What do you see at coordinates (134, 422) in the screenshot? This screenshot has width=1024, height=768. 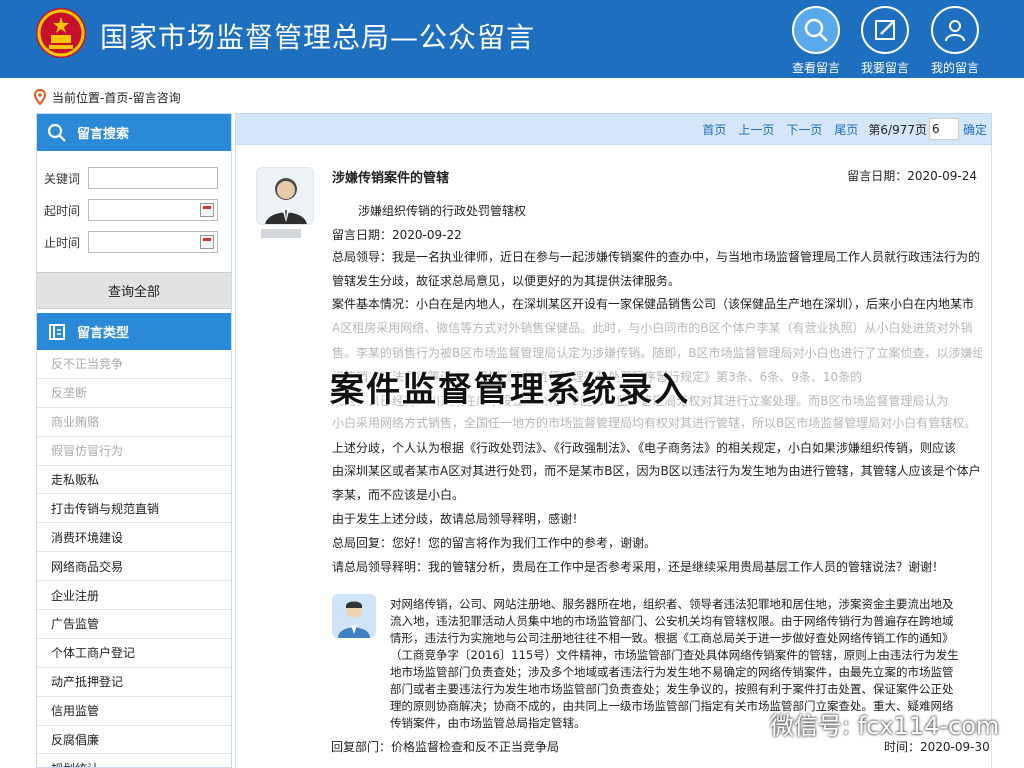 I see `sidebar-item-type: 商业贿赂` at bounding box center [134, 422].